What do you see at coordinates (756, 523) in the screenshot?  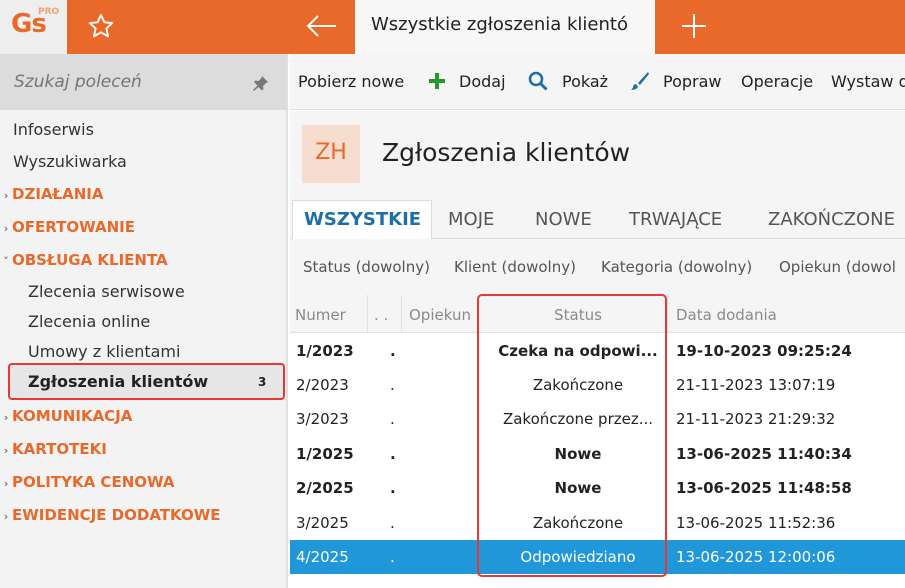 I see `cell-data: 13-06-2025 11:52:36` at bounding box center [756, 523].